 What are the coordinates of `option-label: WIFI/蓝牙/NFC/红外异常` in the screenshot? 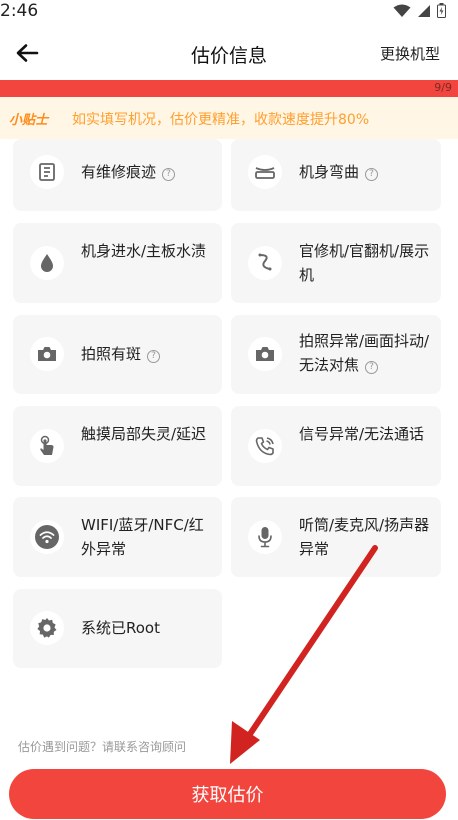 It's located at (142, 537).